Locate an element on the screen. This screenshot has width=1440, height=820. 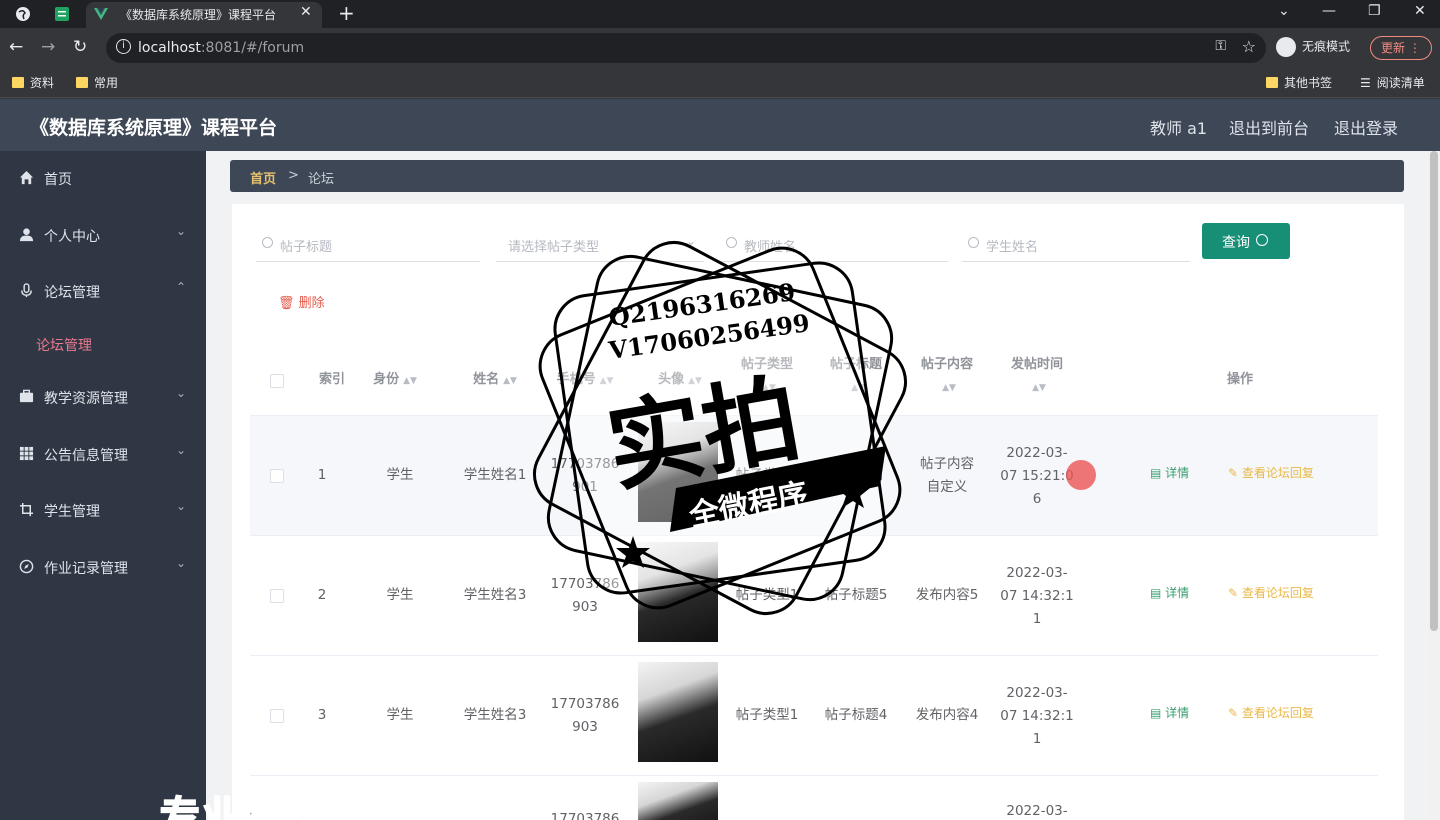
table-row: 17703786 2022-03- is located at coordinates (814, 798).